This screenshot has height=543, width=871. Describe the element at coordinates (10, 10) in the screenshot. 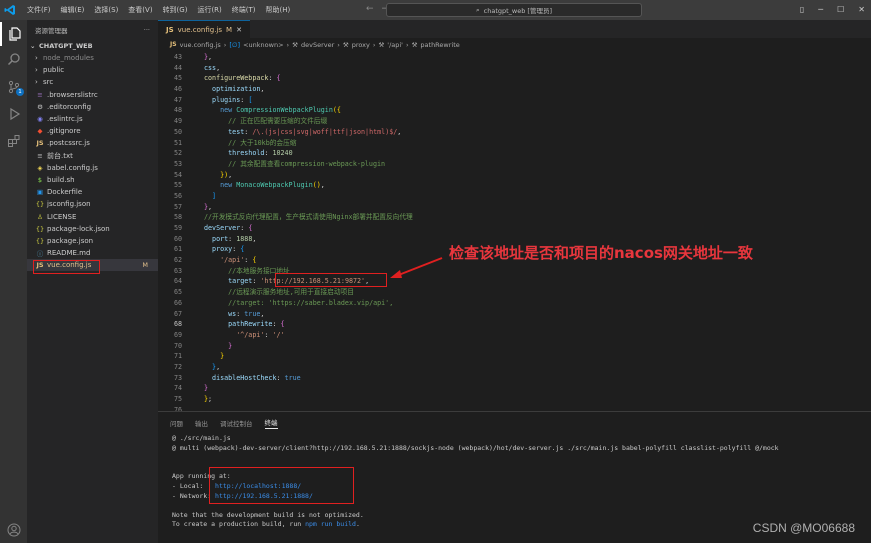

I see `vscode-logo-icon` at that location.